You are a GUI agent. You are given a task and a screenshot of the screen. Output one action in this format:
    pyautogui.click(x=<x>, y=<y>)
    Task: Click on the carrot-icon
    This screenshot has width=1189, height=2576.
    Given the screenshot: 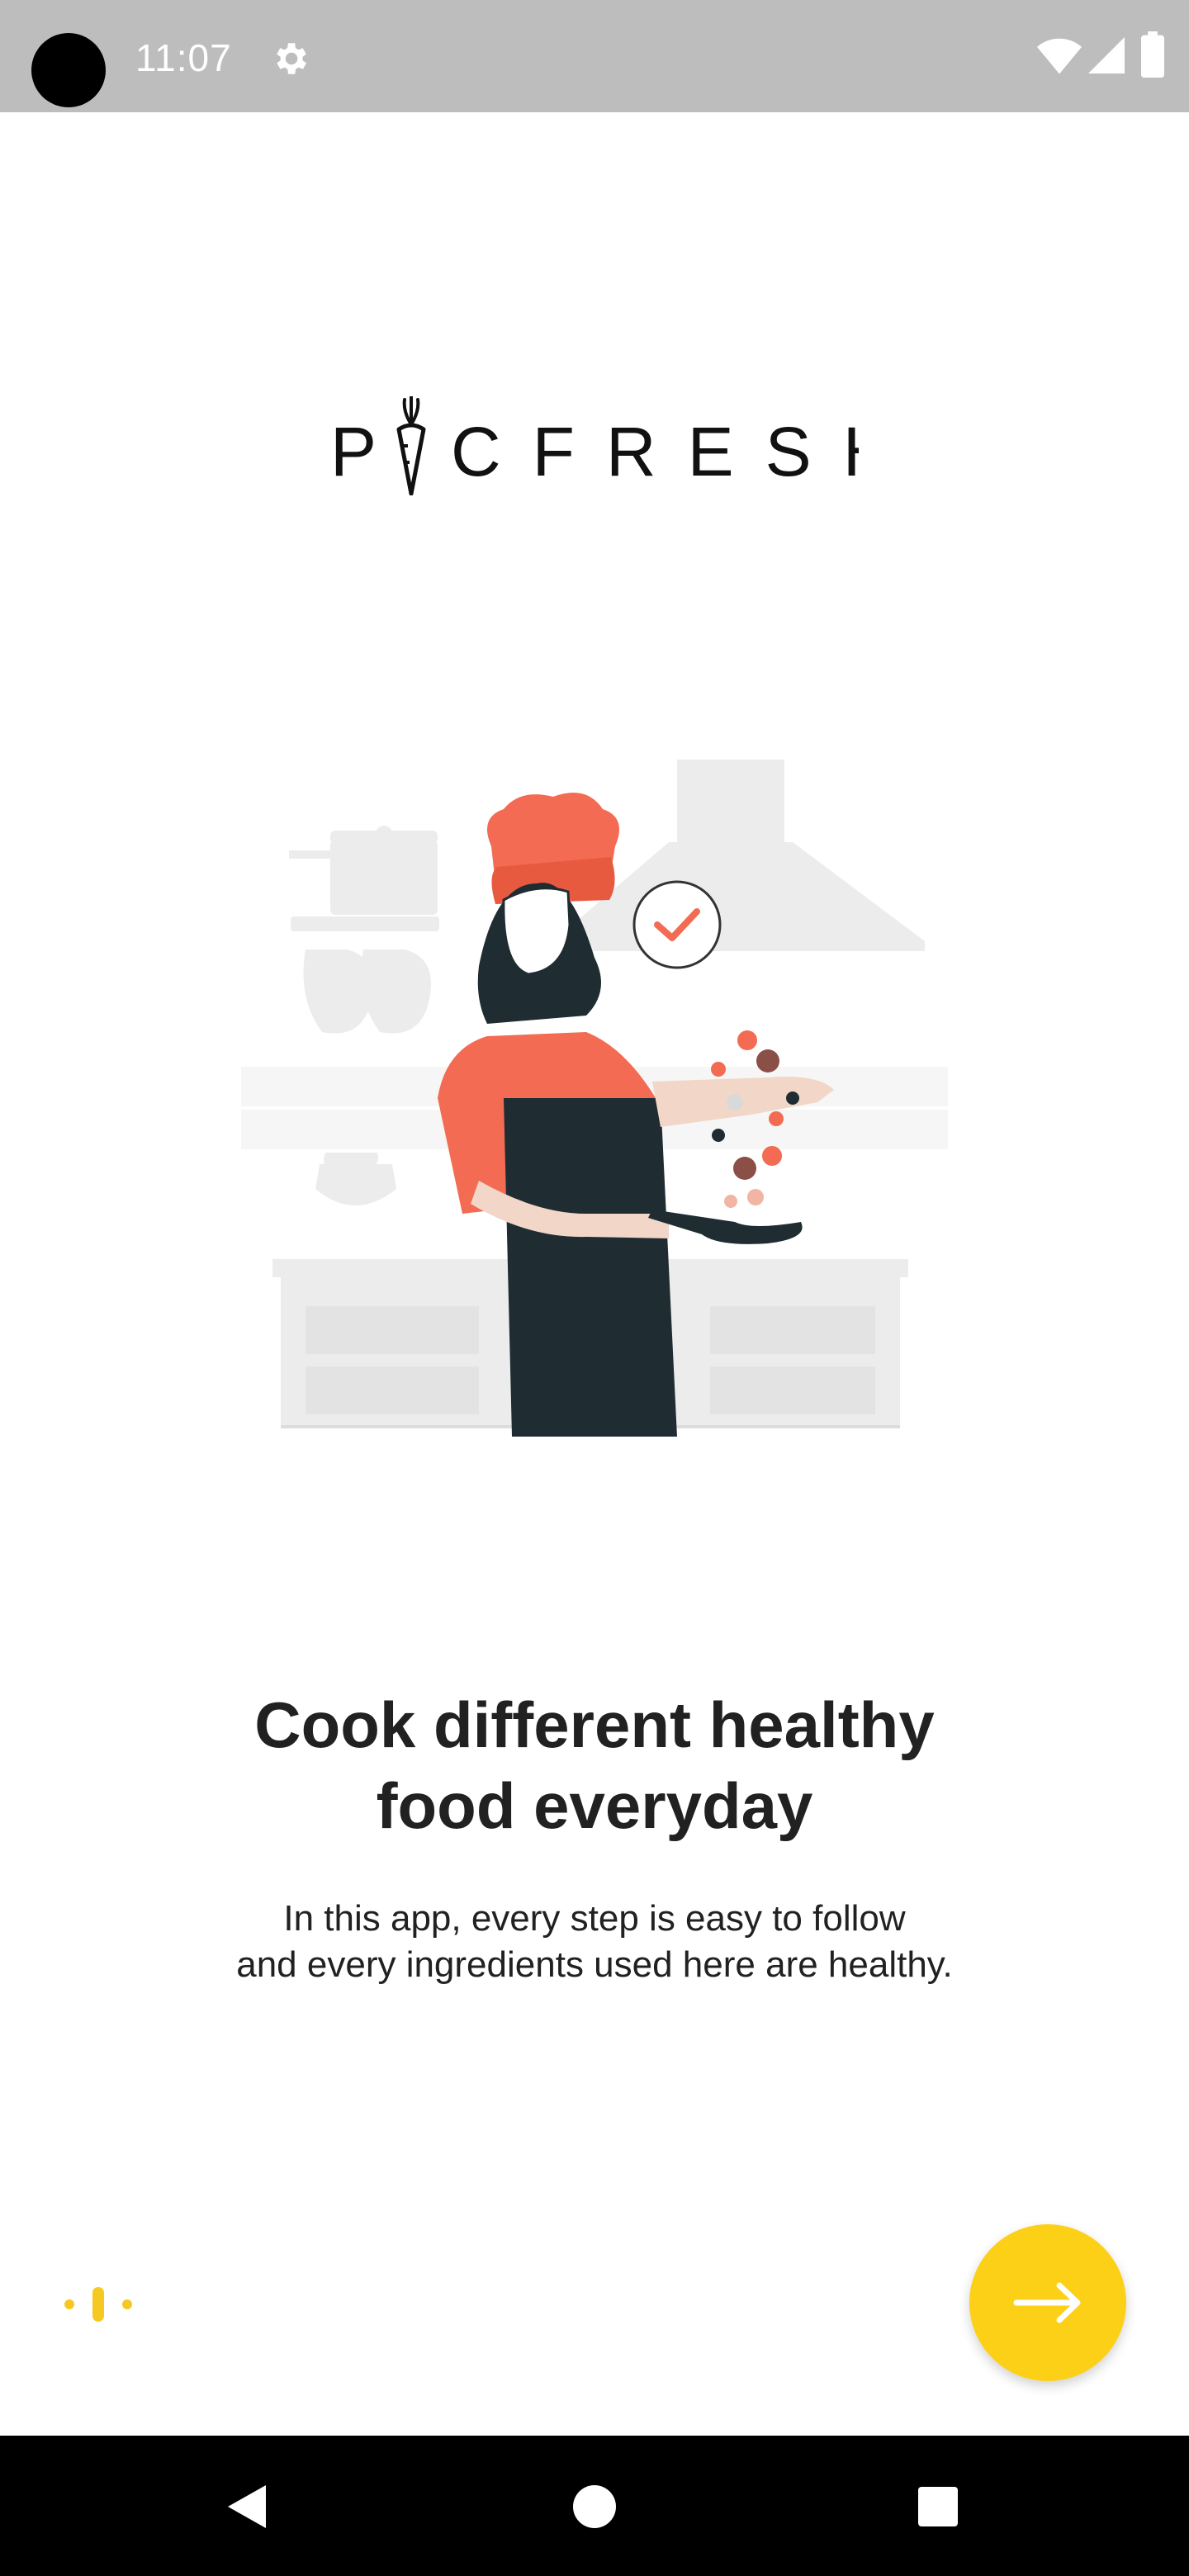 What is the action you would take?
    pyautogui.click(x=411, y=445)
    